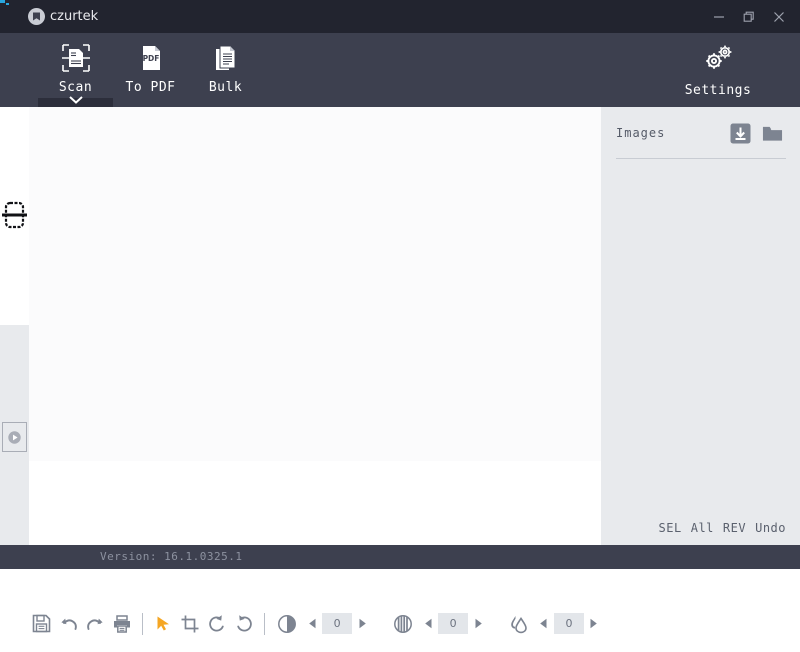 The image size is (800, 652). I want to click on brightness-increase-button, so click(362, 624).